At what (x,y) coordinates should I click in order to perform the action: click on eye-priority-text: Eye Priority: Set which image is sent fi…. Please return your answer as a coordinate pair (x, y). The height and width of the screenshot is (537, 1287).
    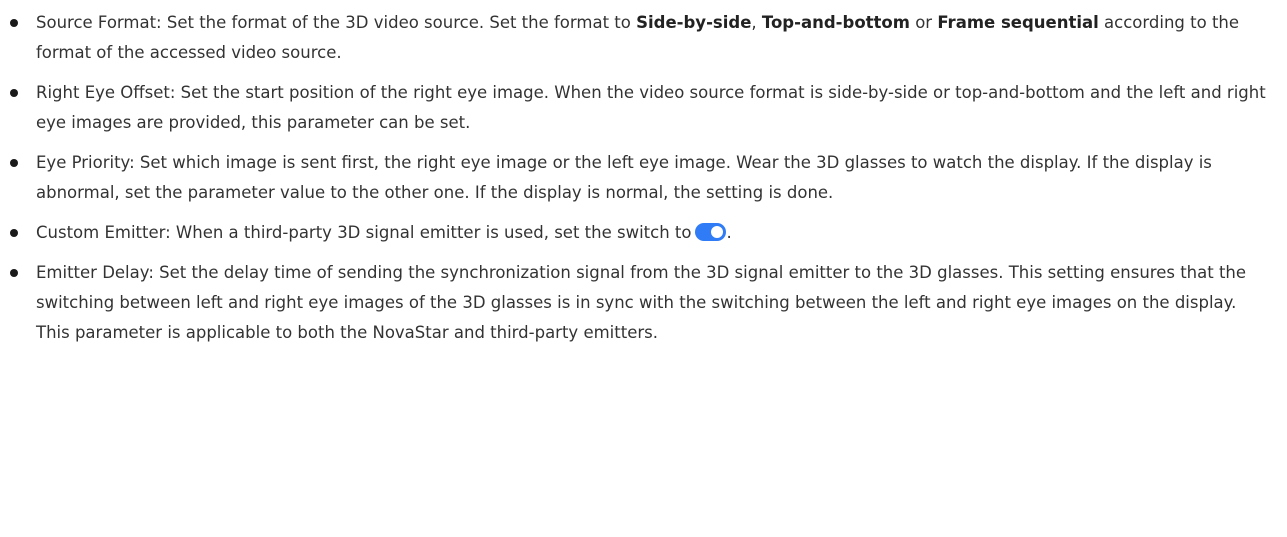
    Looking at the image, I should click on (624, 177).